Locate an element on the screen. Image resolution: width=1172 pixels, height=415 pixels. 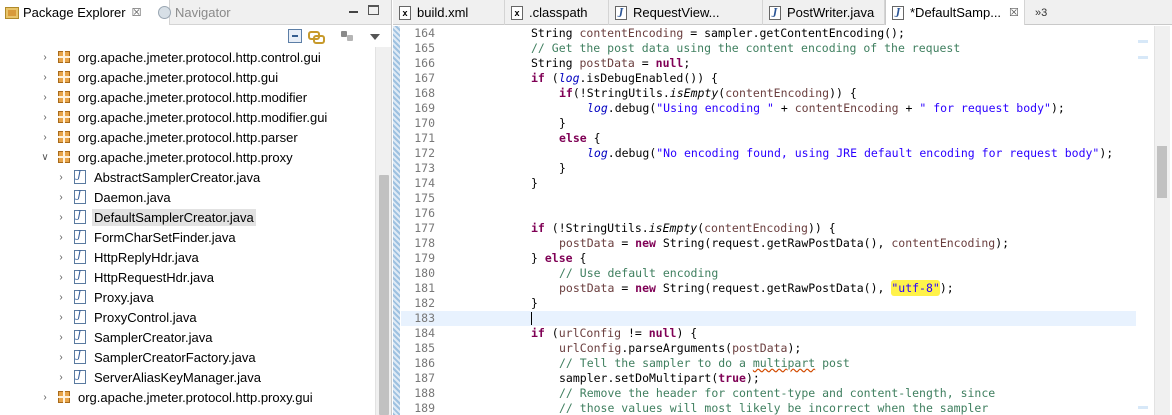
tree-file-row: › HttpRequestHdr.java is located at coordinates (188, 277).